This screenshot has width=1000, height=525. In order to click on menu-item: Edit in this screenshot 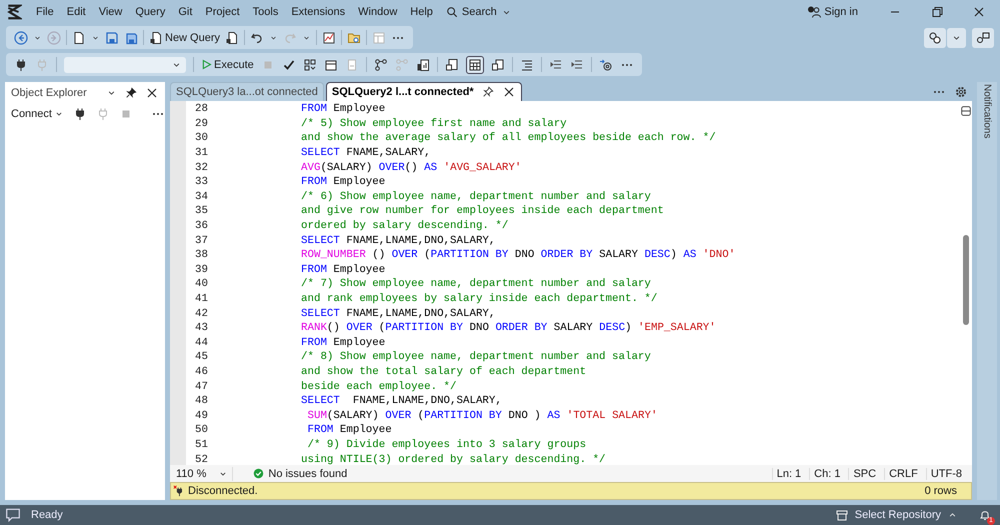, I will do `click(76, 12)`.